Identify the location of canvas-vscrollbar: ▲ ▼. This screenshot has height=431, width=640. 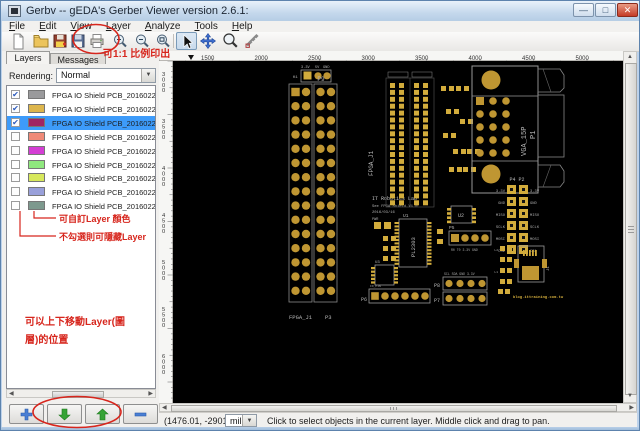
(630, 227).